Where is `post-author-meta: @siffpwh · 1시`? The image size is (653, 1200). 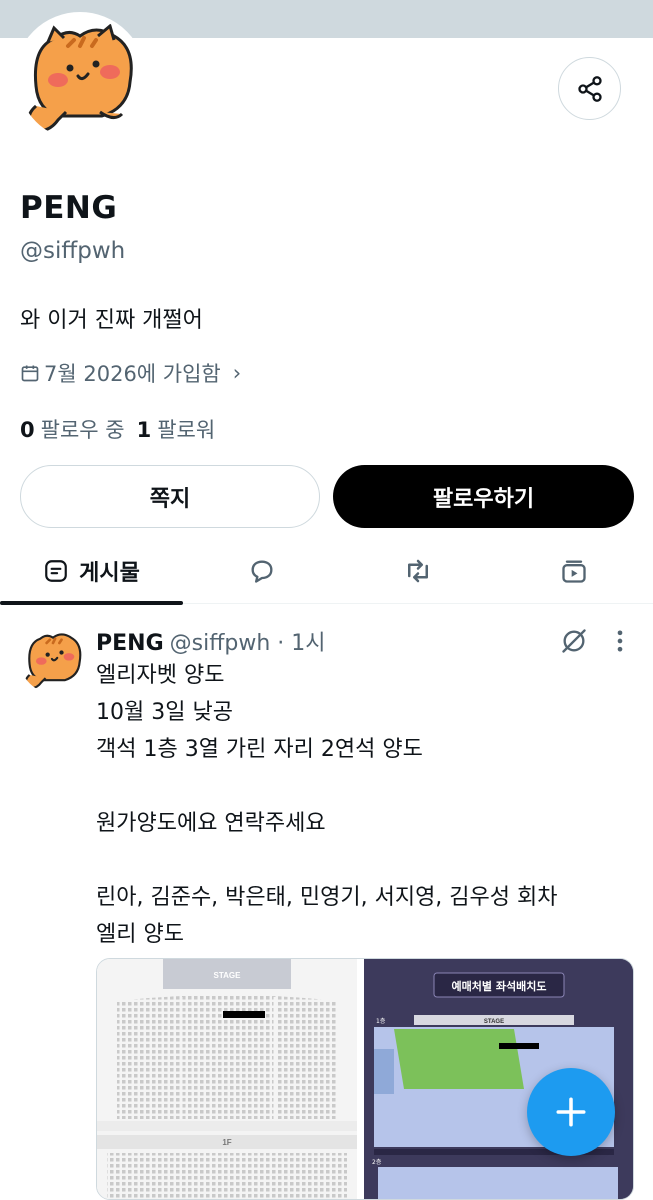 post-author-meta: @siffpwh · 1시 is located at coordinates (248, 641).